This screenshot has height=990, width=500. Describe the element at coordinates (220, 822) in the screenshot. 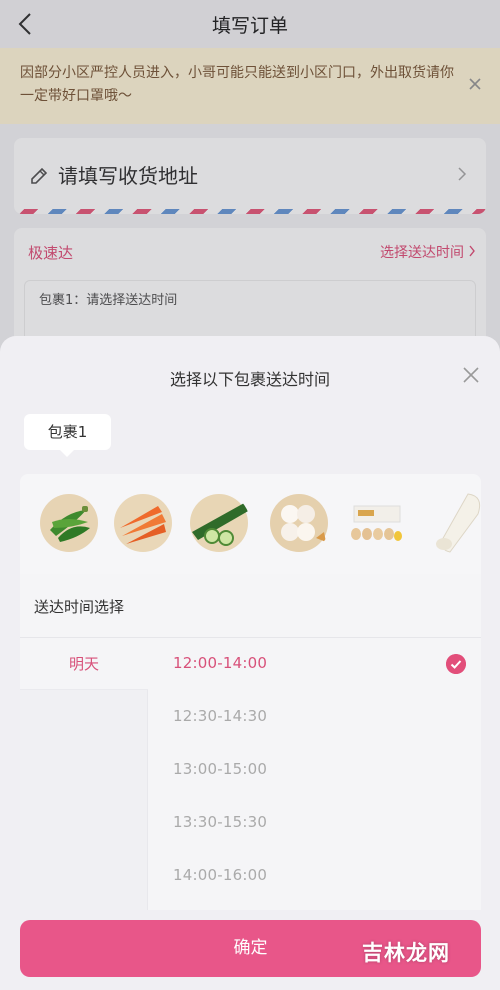

I see `time-slot: 13:30-15:30` at that location.